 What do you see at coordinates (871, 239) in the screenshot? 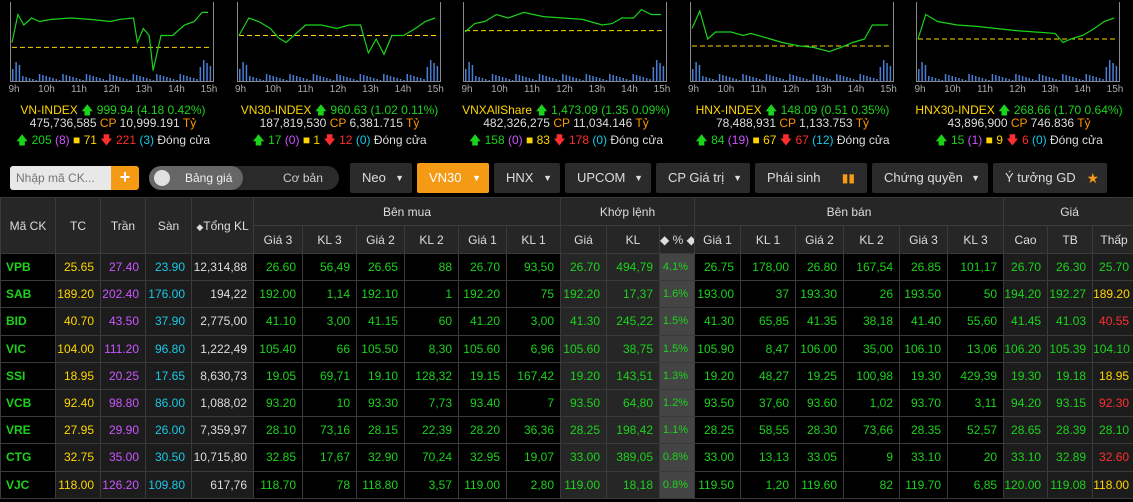
I see `col-header-sell-kl-2: KL 2` at bounding box center [871, 239].